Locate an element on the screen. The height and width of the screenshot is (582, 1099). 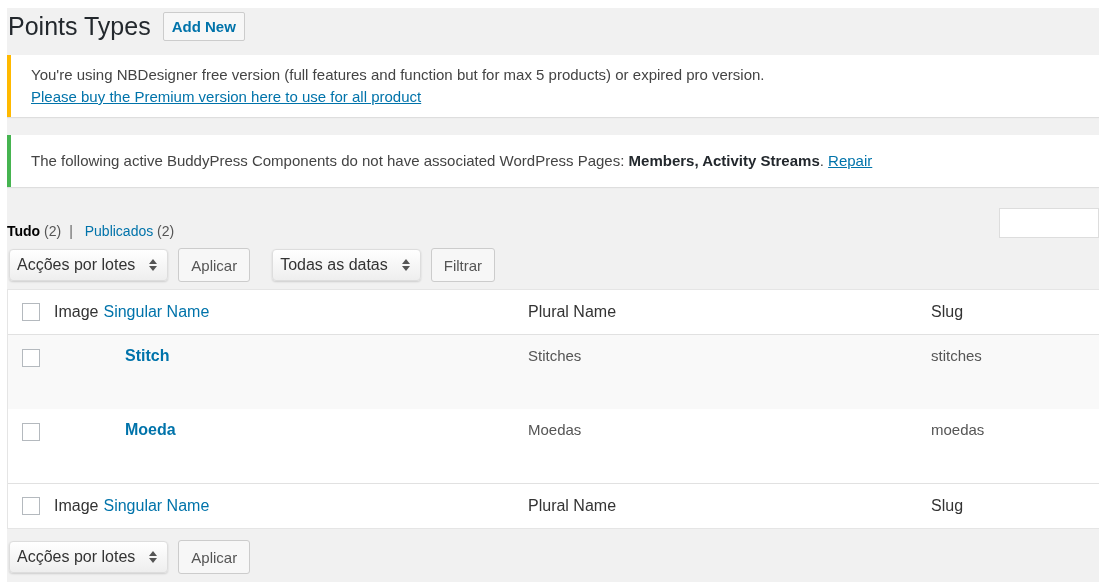
table-cell: Moedas is located at coordinates (555, 429).